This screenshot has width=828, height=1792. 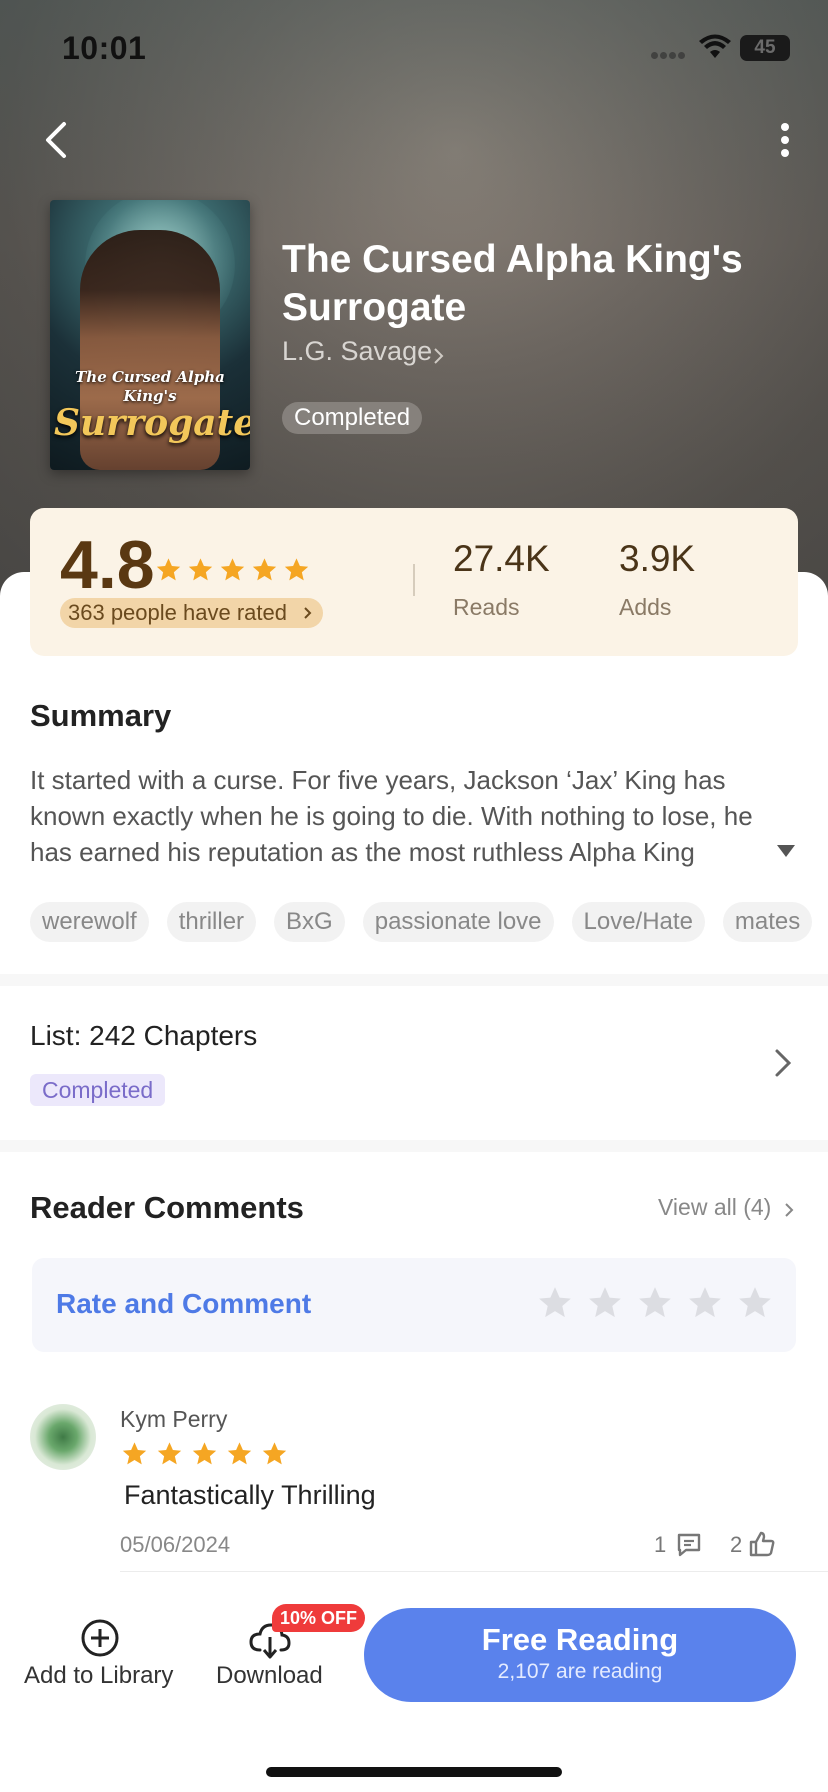 I want to click on summary-title: Summary, so click(x=101, y=715).